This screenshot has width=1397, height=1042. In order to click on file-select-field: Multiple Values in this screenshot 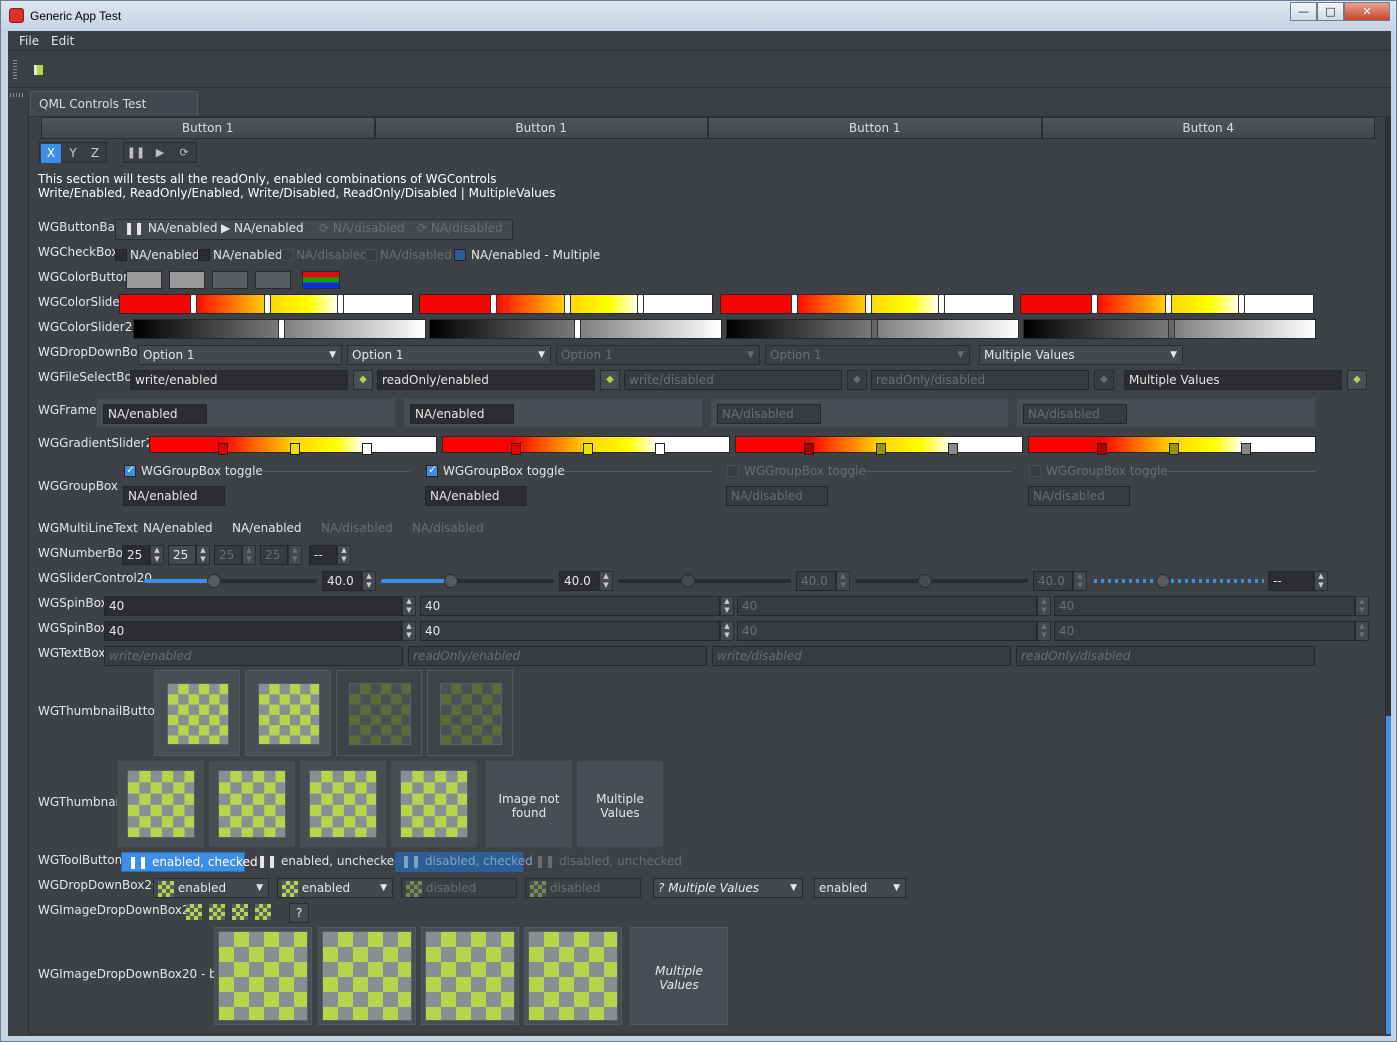, I will do `click(1233, 380)`.